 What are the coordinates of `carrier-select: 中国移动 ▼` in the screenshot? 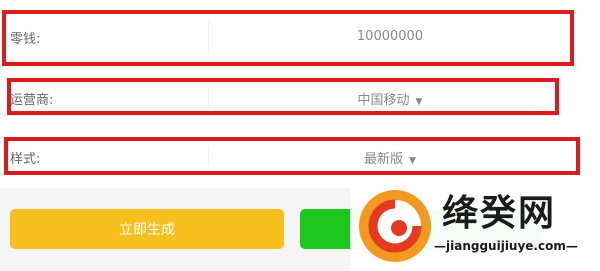 It's located at (390, 98).